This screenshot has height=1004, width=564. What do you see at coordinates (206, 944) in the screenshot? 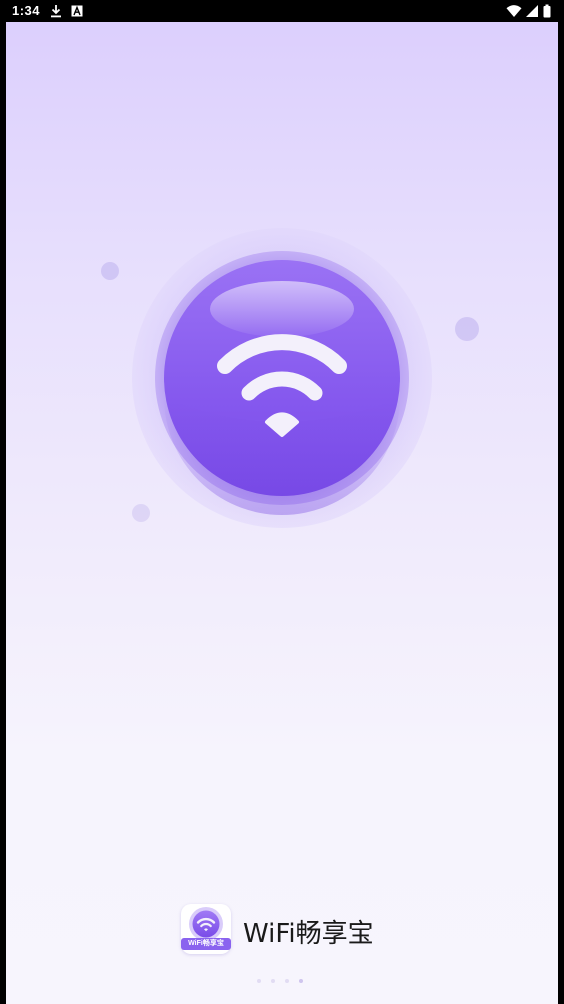
I see `app-icon-label: WiFi畅享宝` at bounding box center [206, 944].